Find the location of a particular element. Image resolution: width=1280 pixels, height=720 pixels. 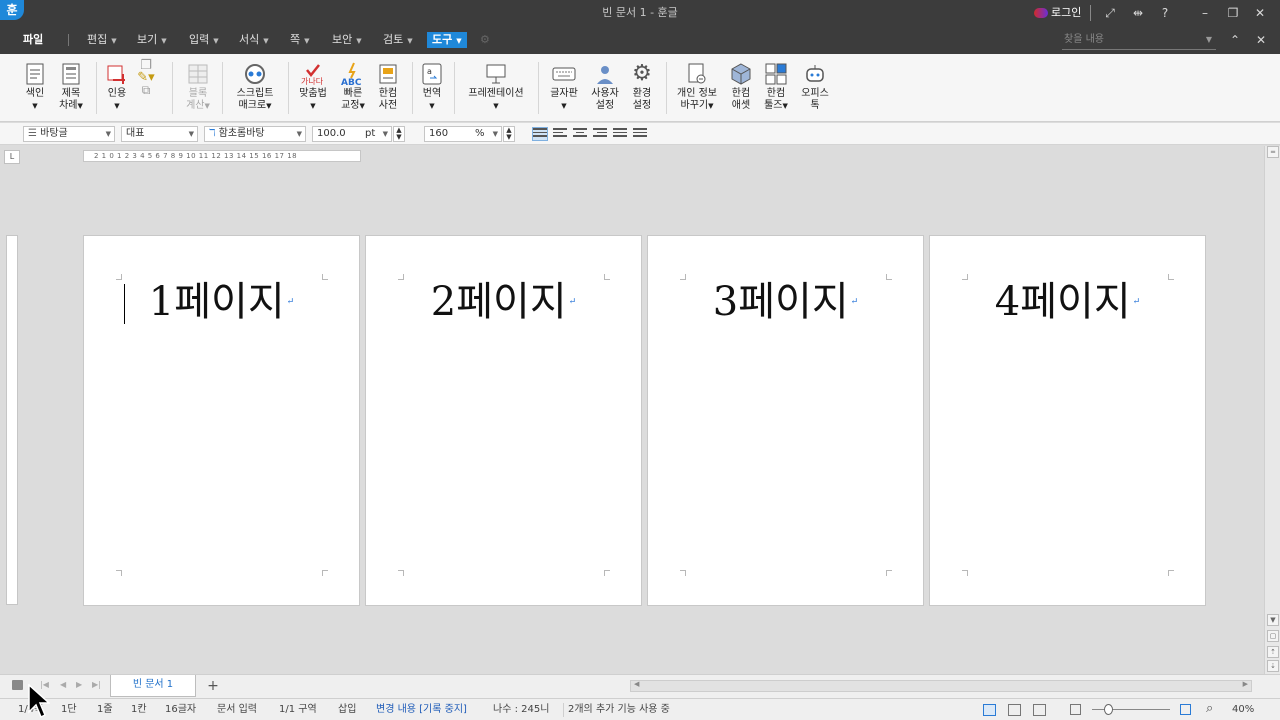

hancom-tools-button: 한컴 툴즈▼ is located at coordinates (776, 87).